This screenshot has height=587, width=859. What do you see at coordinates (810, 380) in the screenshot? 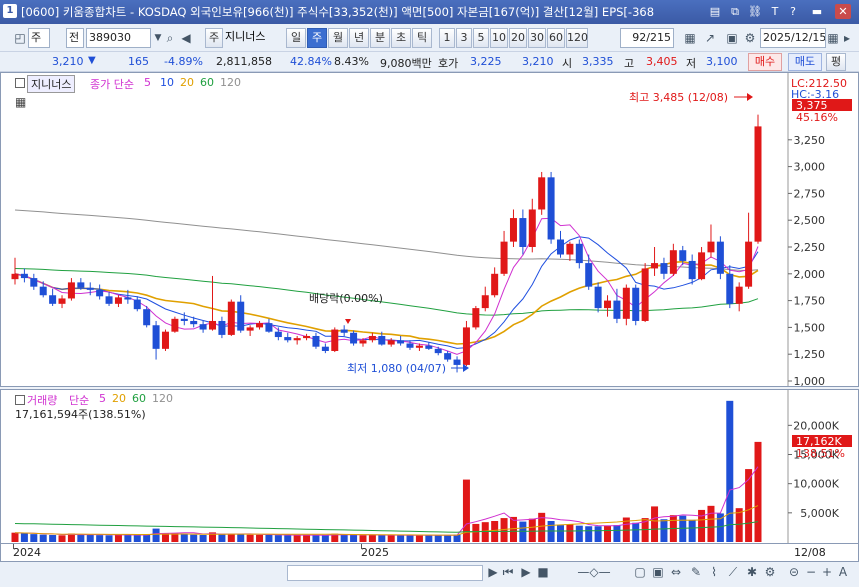
I see `y-tick-label: 1,000` at bounding box center [810, 380].